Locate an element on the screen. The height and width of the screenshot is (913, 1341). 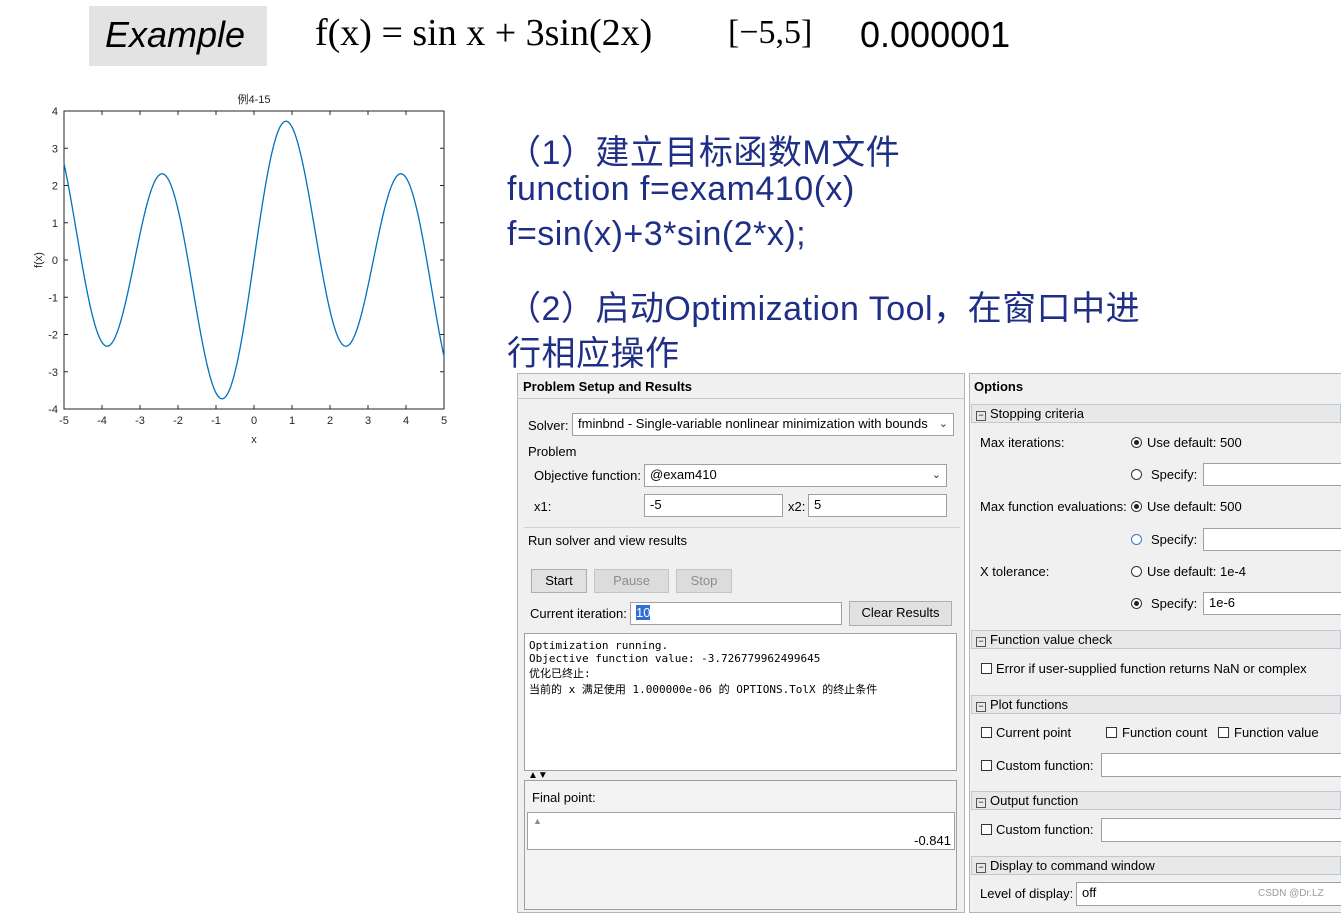
problem-setup-title: Problem Setup and Results is located at coordinates (608, 386).